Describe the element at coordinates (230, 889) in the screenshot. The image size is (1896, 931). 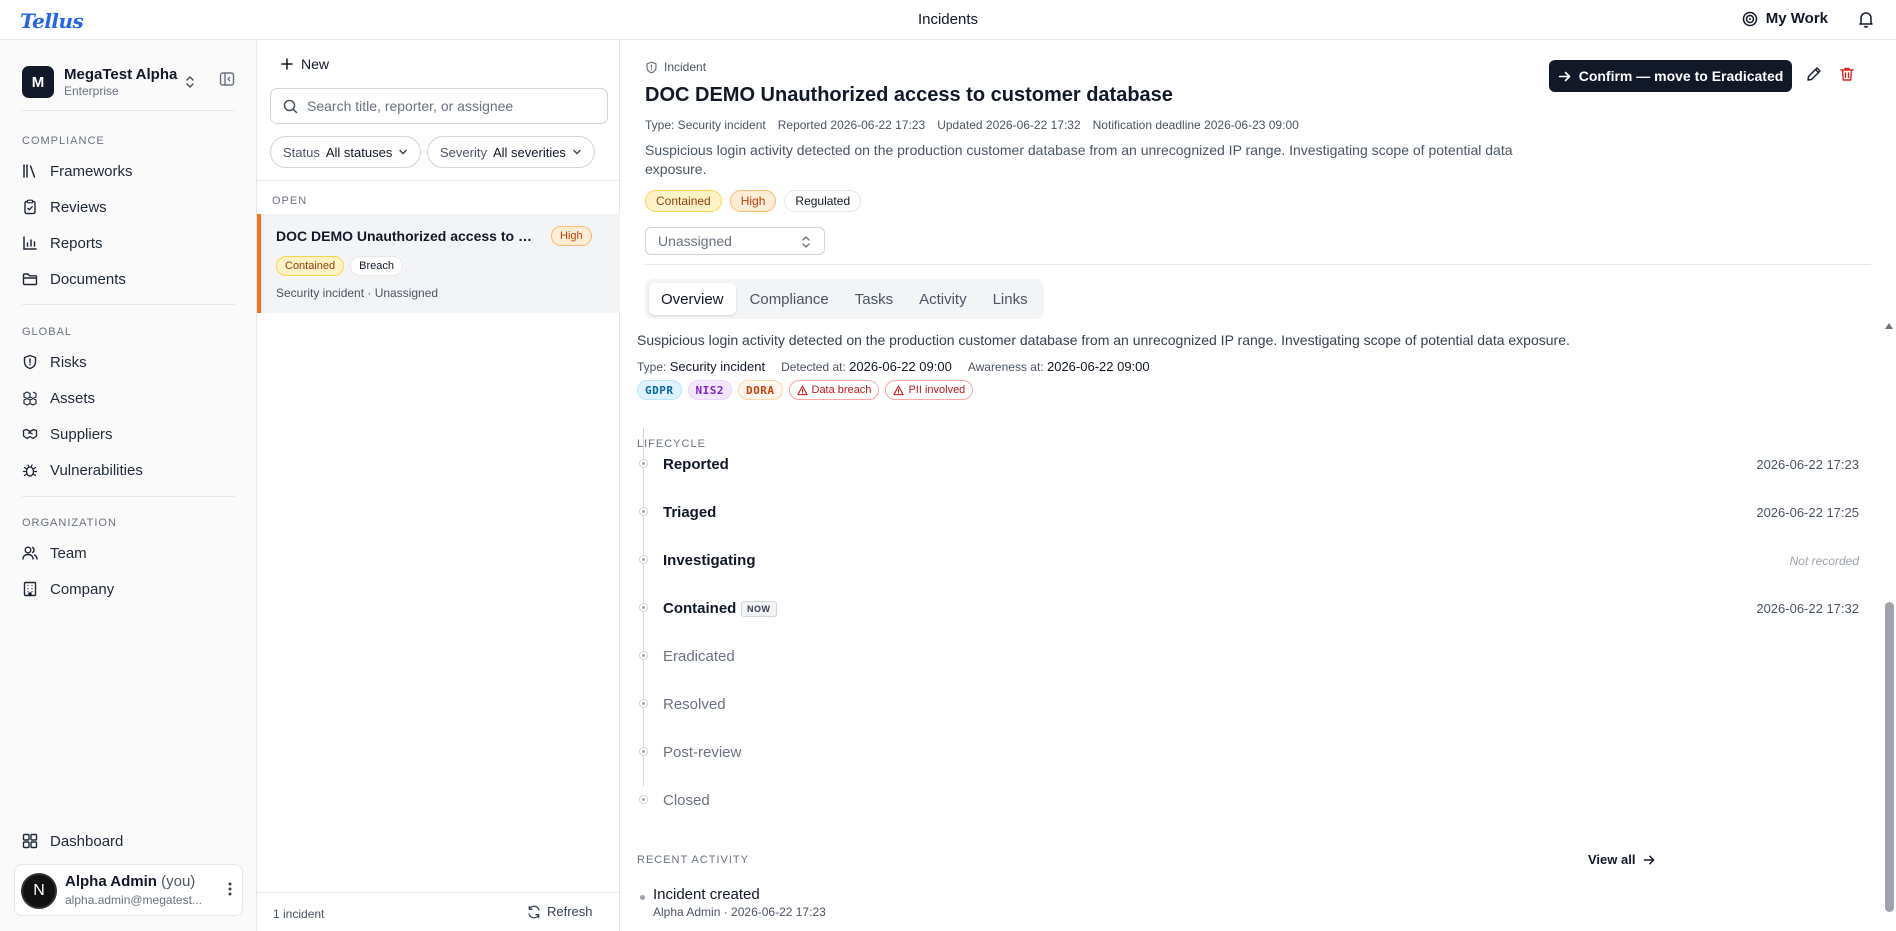
I see `user-menu-button` at that location.